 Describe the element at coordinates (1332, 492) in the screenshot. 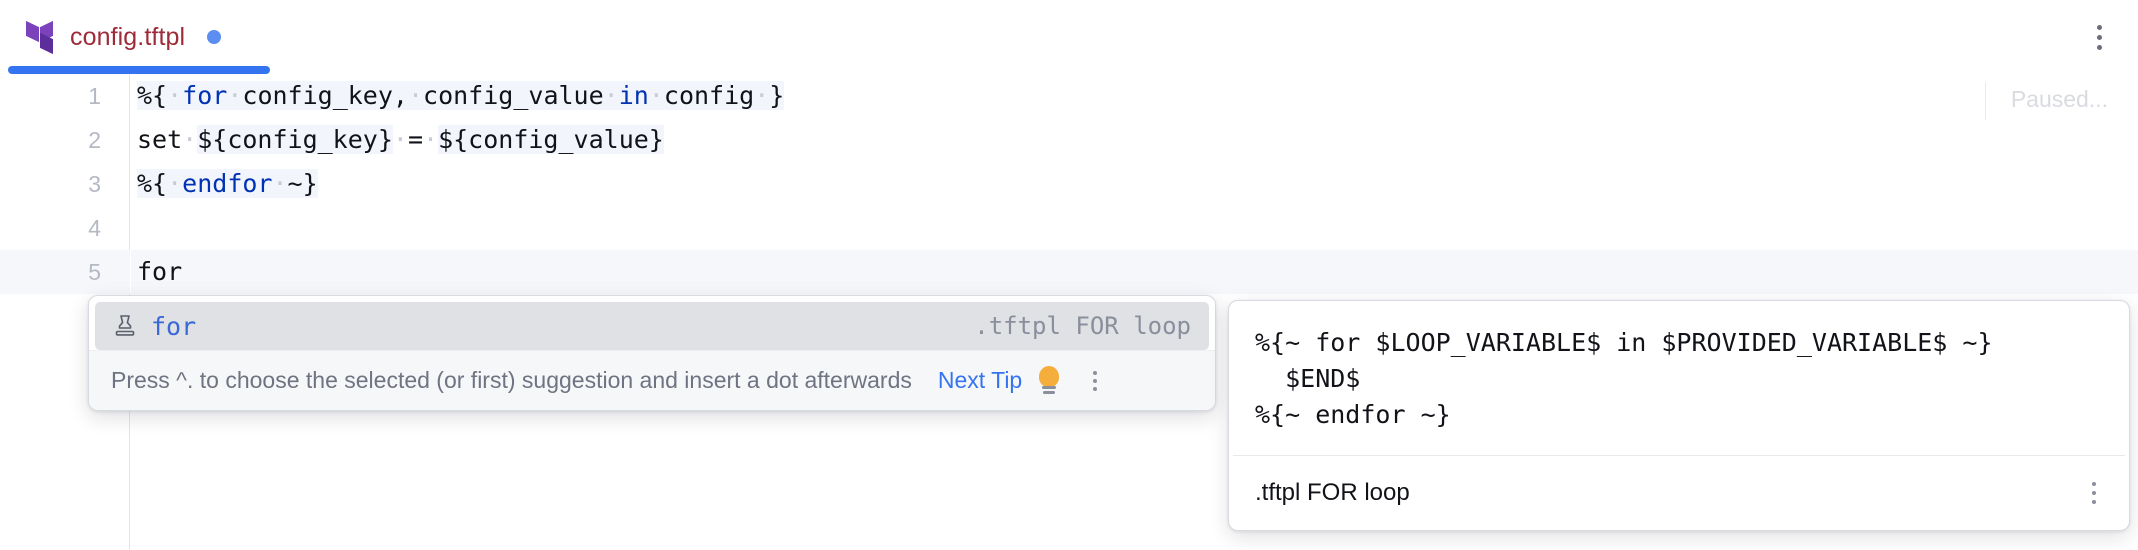

I see `documentation-footer-label: .tftpl FOR loop` at that location.